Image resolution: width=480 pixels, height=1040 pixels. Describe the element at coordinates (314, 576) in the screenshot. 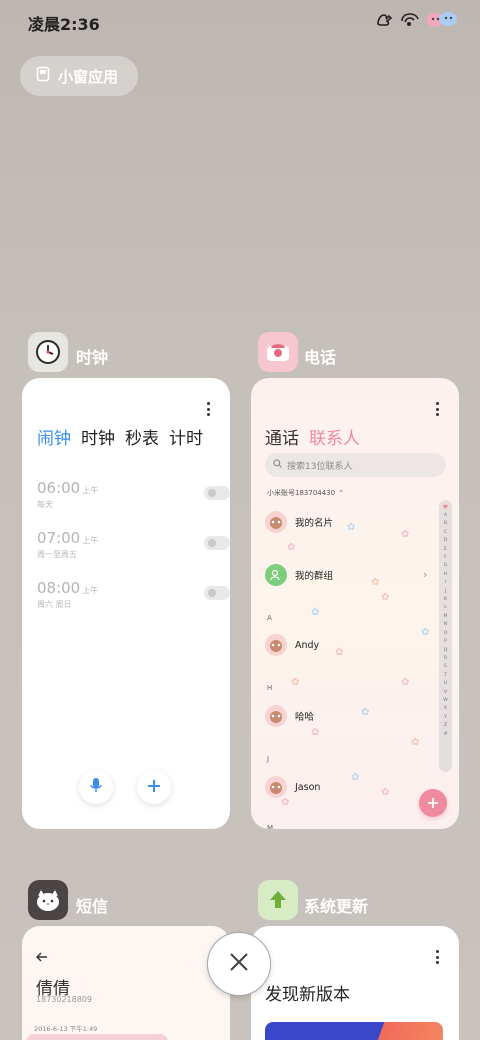

I see `contact-name: 我的群组` at that location.